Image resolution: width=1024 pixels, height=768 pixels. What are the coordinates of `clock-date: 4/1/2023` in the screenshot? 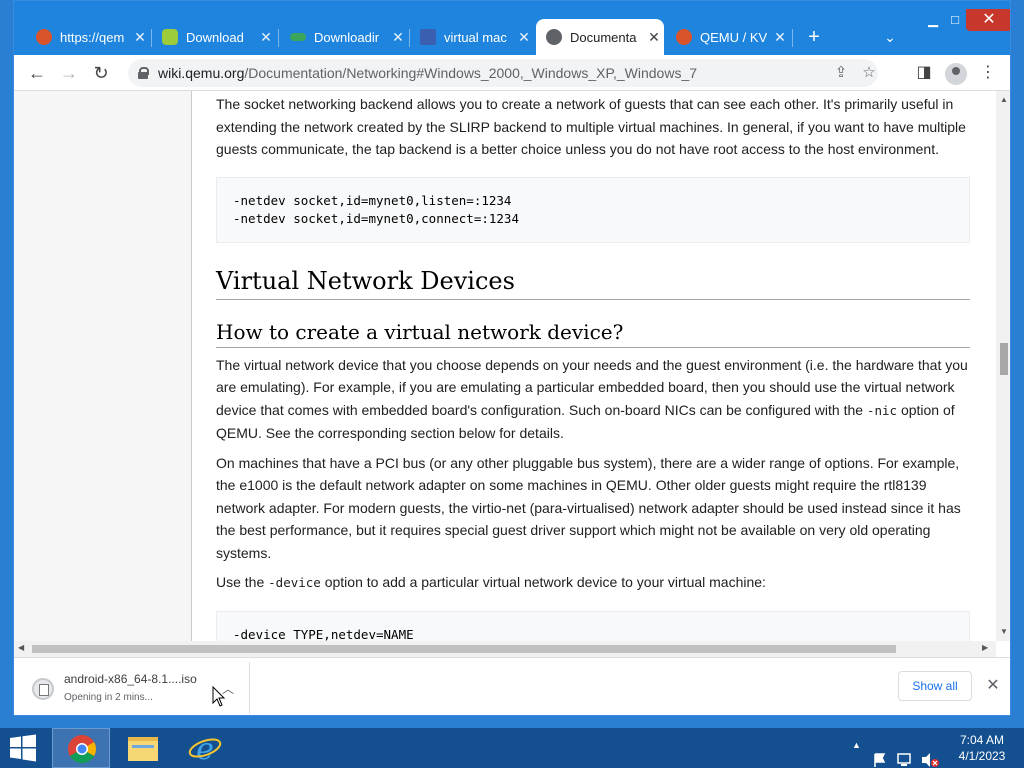 It's located at (982, 756).